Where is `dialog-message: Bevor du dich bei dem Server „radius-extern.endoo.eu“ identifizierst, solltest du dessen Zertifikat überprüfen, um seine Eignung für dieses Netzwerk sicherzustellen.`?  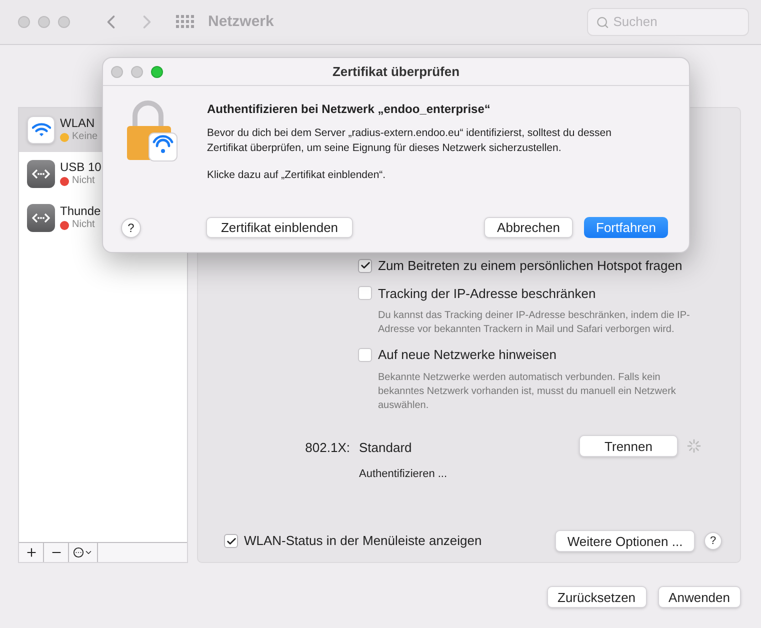 dialog-message: Bevor du dich bei dem Server „radius-extern.endoo.eu“ identifizierst, solltest du dessen Zertifikat überprüfen, um seine Eignung für dieses Netzwerk sicherzustellen. is located at coordinates (409, 141).